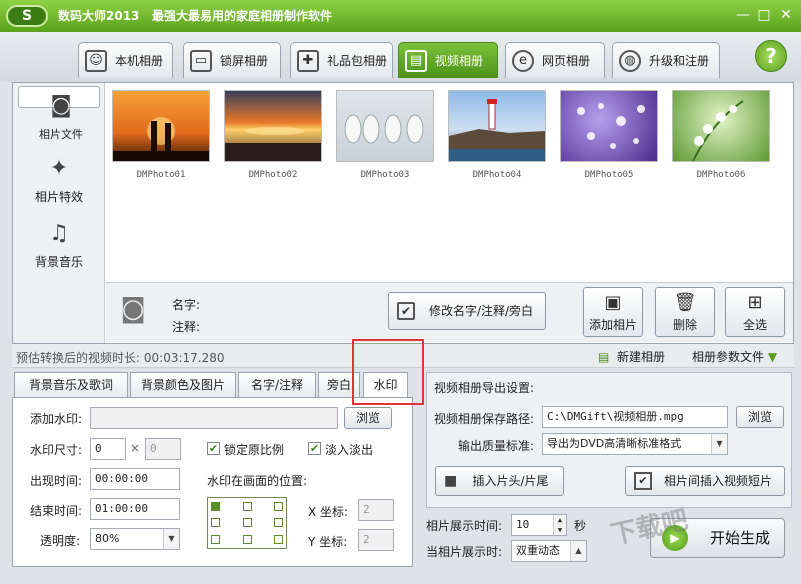 Image resolution: width=801 pixels, height=584 pixels. Describe the element at coordinates (555, 60) in the screenshot. I see `tab-web-album: e 网页相册` at that location.